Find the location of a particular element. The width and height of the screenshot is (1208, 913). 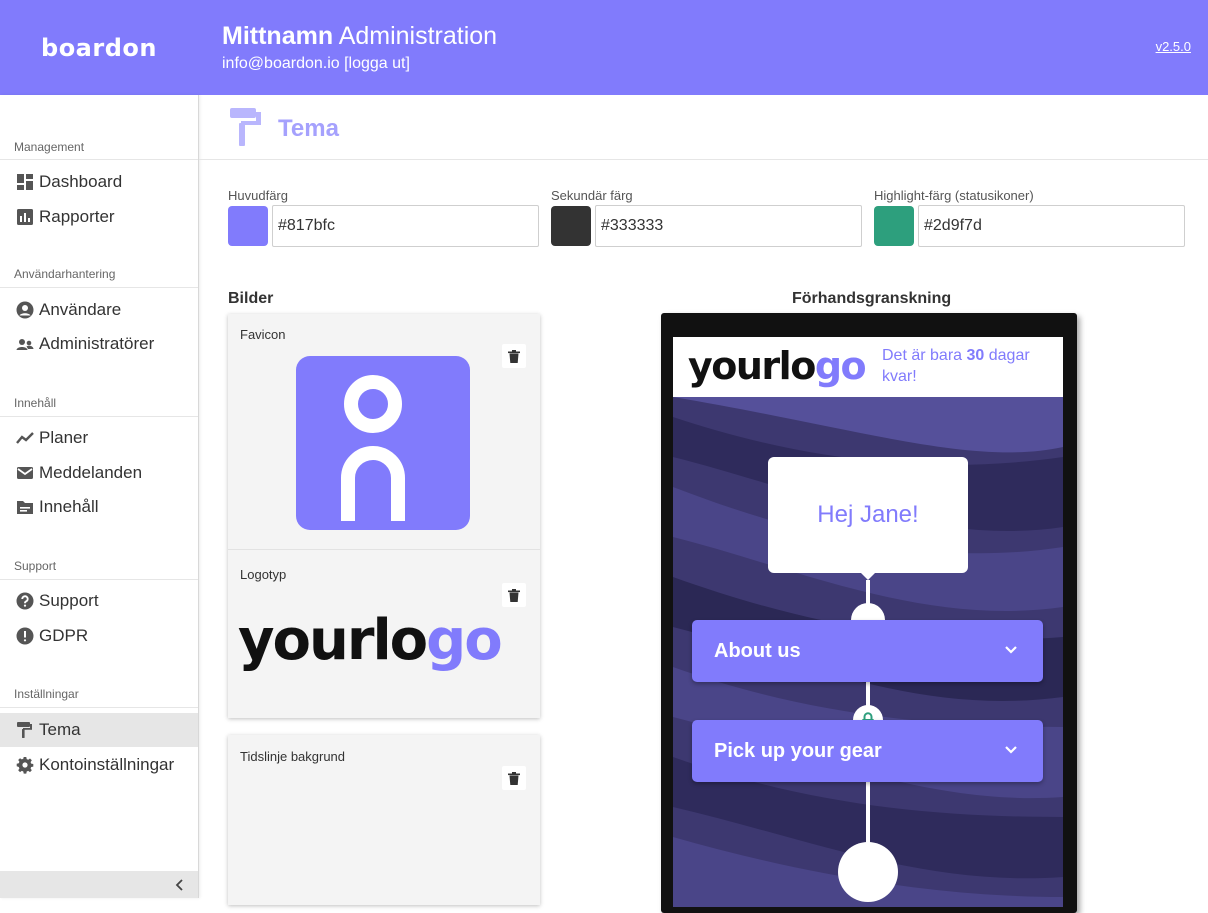

sidebar-item-dashboard: Dashboard is located at coordinates (99, 182).